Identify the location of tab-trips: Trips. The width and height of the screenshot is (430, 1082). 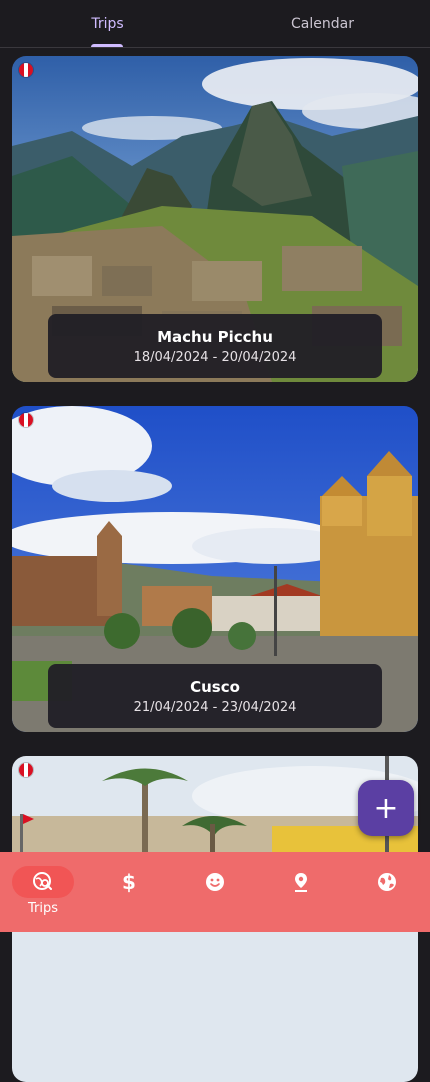
(107, 23).